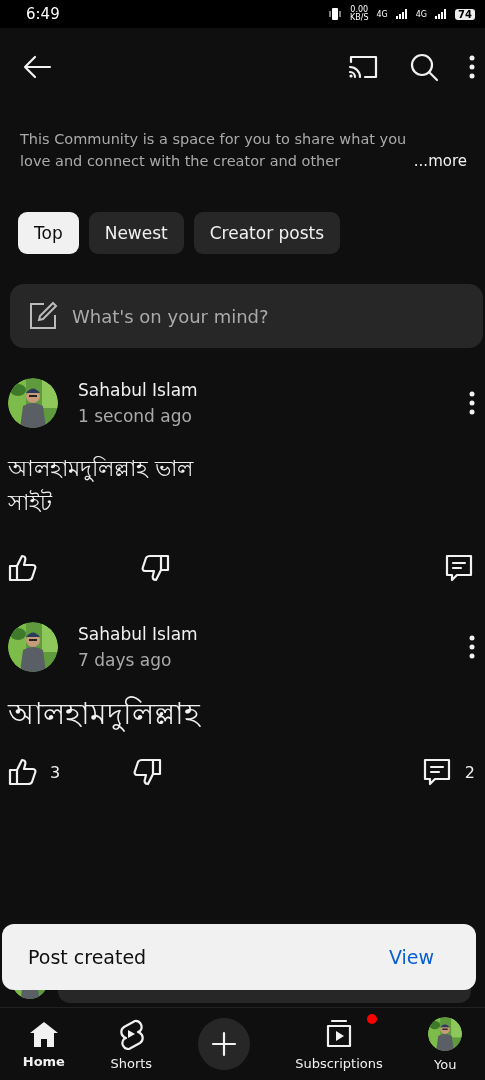  I want to click on clock-time: 6:49, so click(43, 14).